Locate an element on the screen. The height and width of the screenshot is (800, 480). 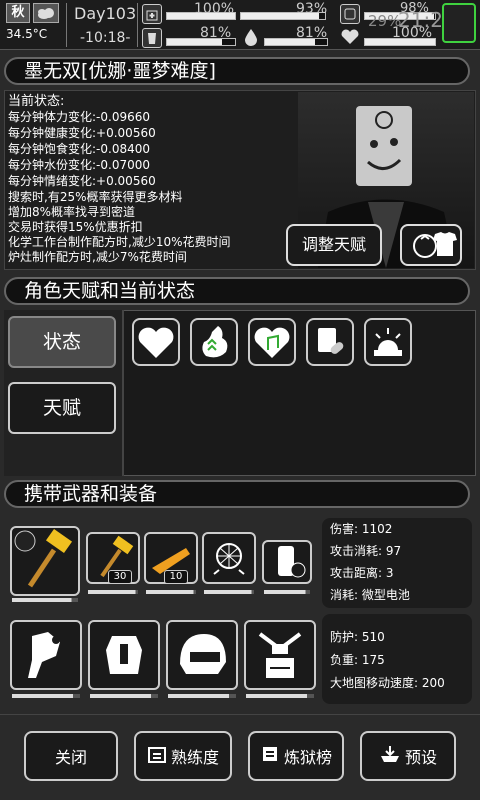
ranking-label: 炼狱榜 is located at coordinates (307, 757).